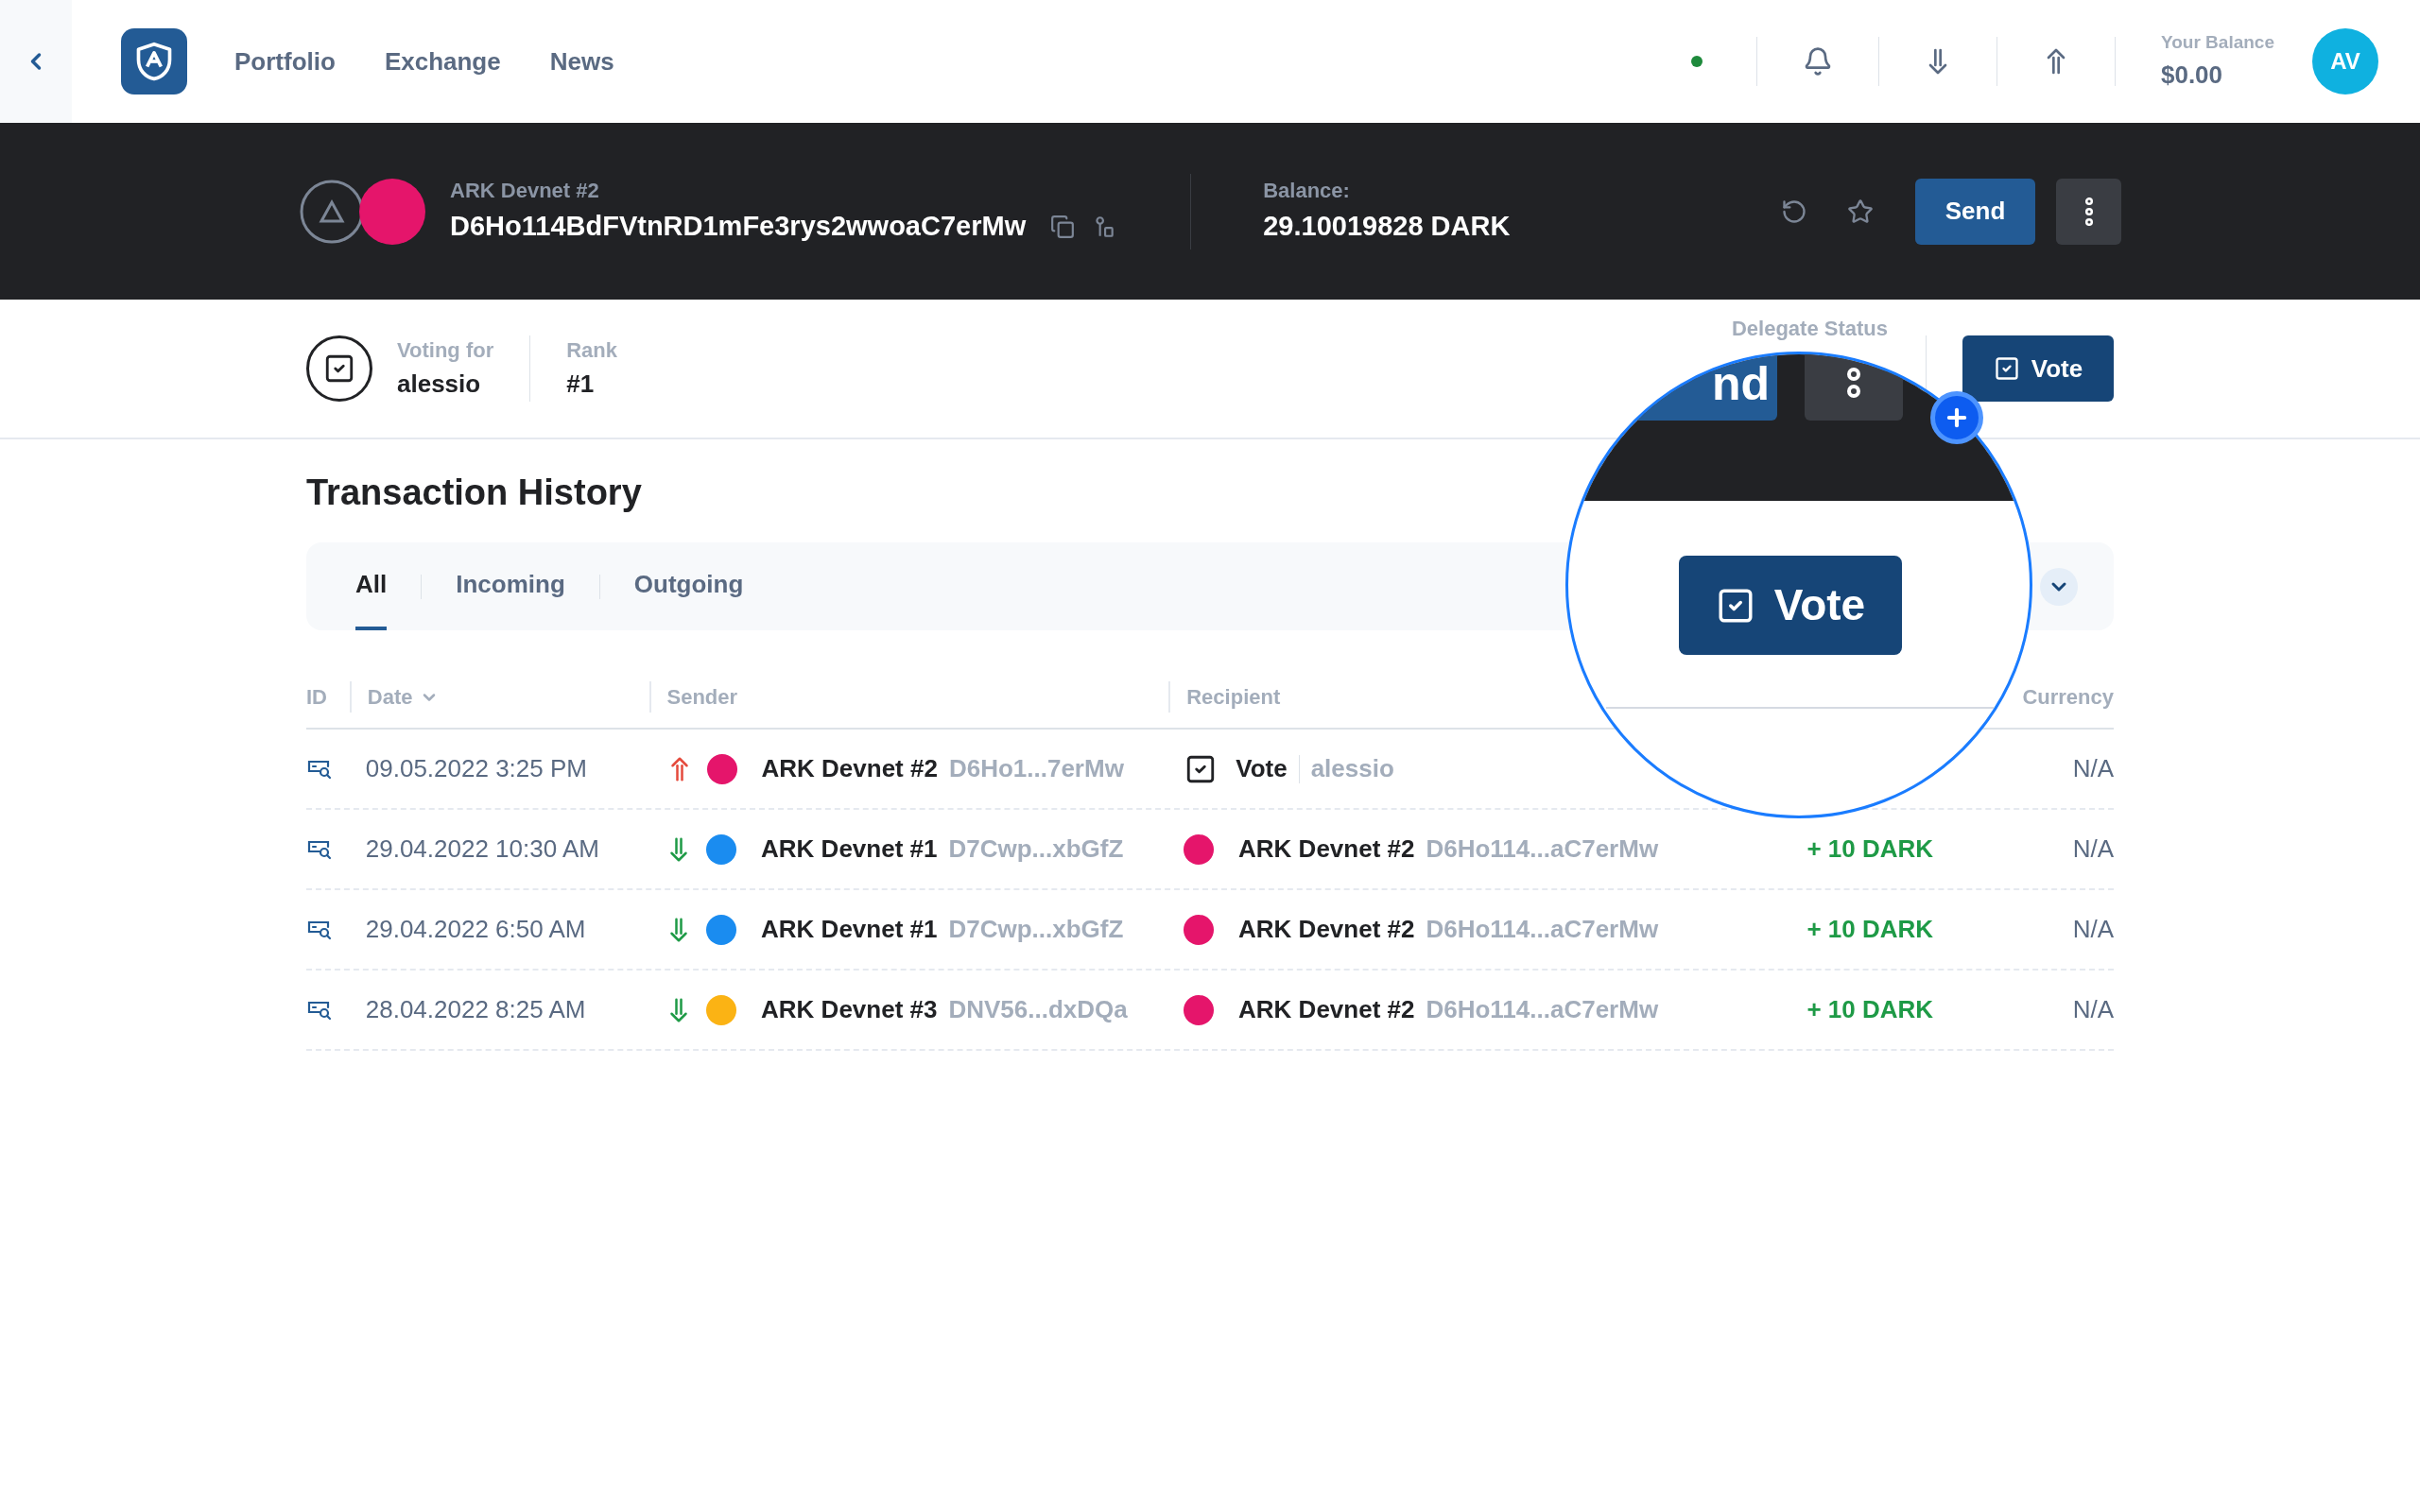  I want to click on column-header: Currency, so click(2068, 697).